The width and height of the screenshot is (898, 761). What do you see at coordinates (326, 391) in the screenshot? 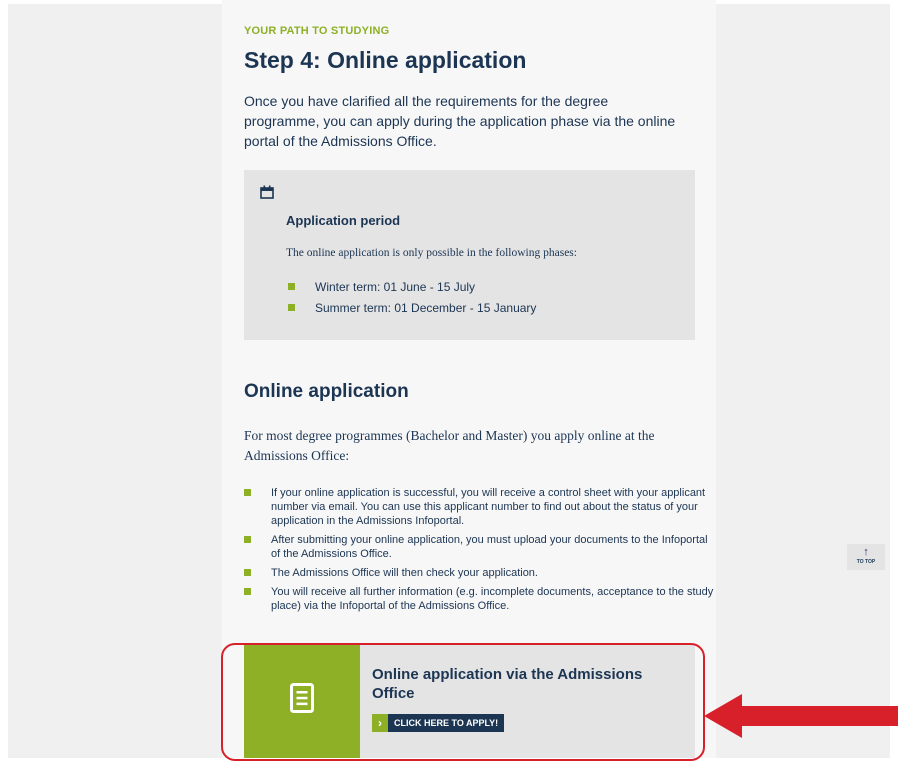
I see `online-application-heading: Online application` at bounding box center [326, 391].